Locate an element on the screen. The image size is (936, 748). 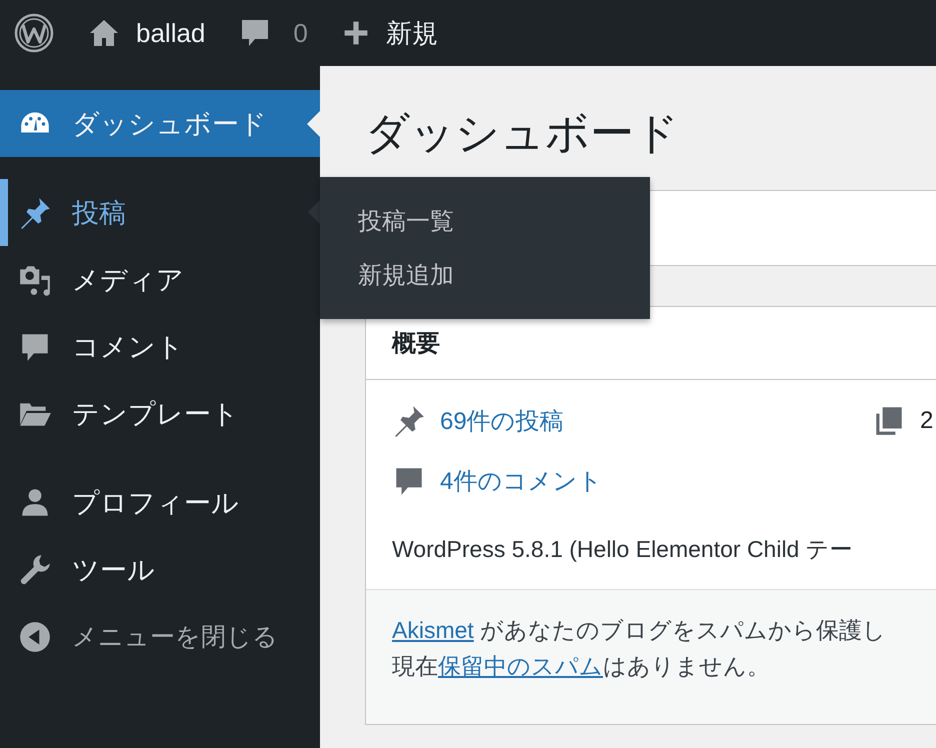
spam-status-text: Akismet があなたのブログをスパムから保護し is located at coordinates (640, 630).